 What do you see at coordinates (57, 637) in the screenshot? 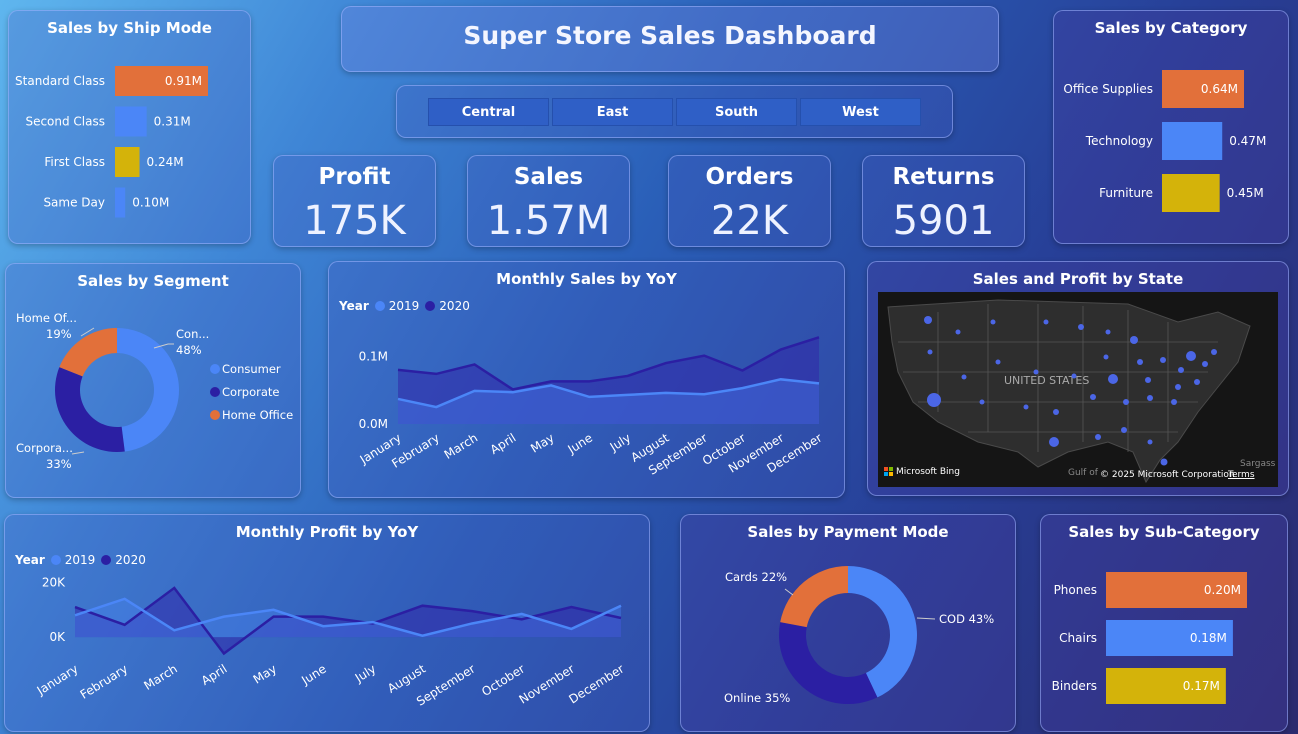
I see `y-tick-label: 0K` at bounding box center [57, 637].